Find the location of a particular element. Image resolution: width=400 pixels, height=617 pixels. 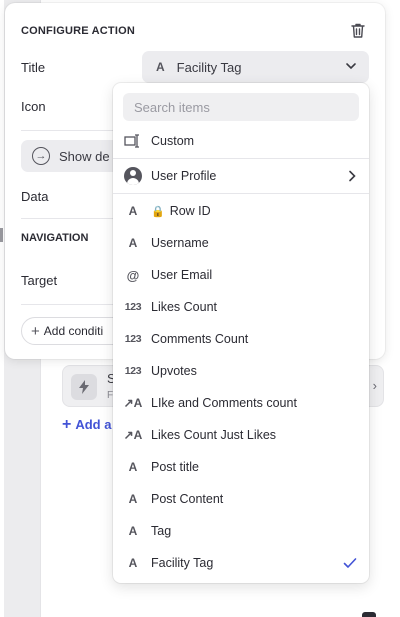

show-details-label: Show de is located at coordinates (84, 156).